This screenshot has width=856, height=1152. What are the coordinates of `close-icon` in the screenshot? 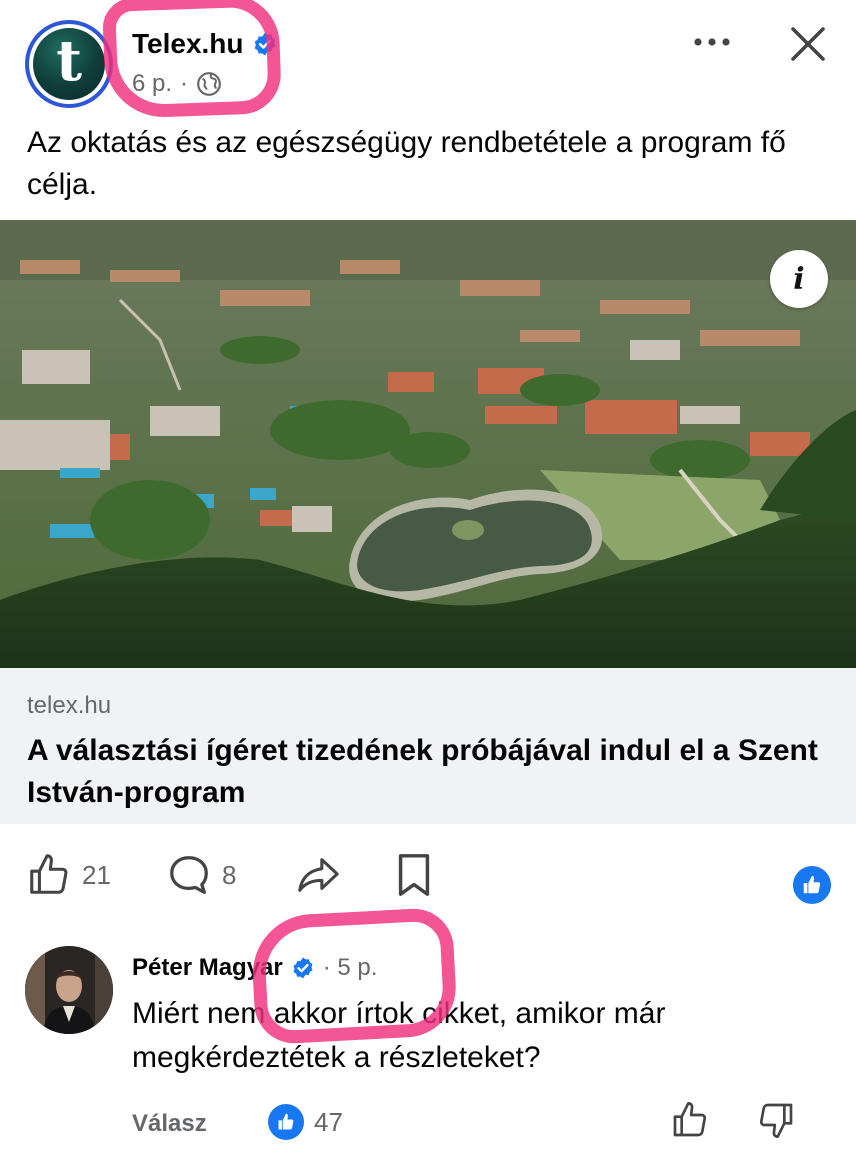 It's located at (808, 44).